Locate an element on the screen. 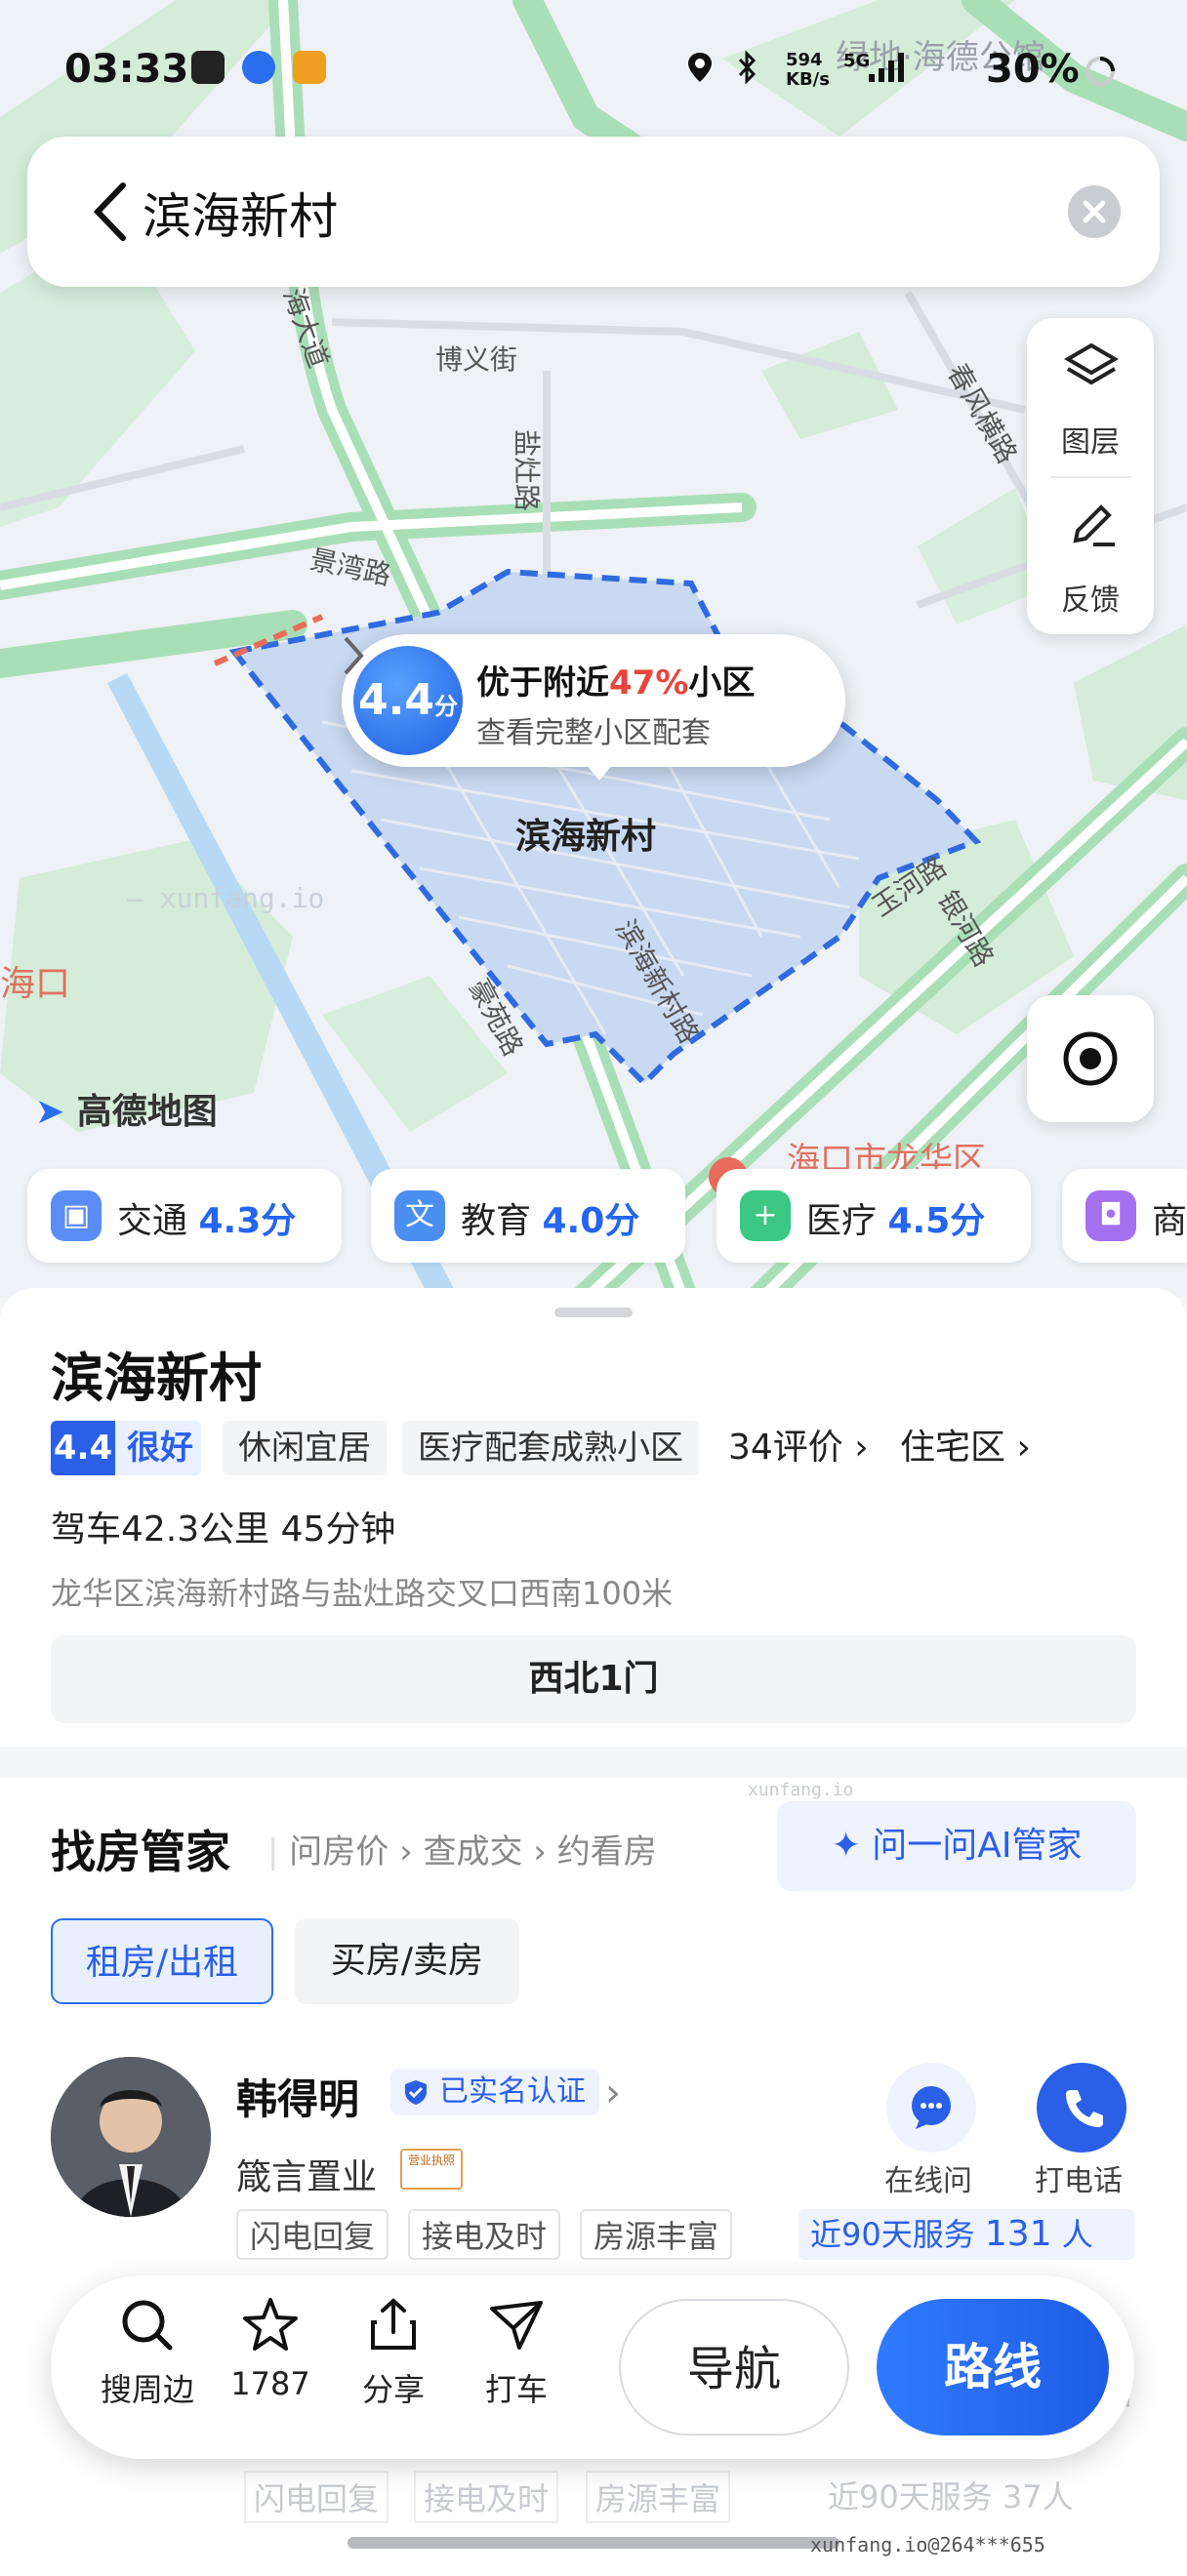 The image size is (1187, 2576). score-badge: 4.4分 is located at coordinates (408, 700).